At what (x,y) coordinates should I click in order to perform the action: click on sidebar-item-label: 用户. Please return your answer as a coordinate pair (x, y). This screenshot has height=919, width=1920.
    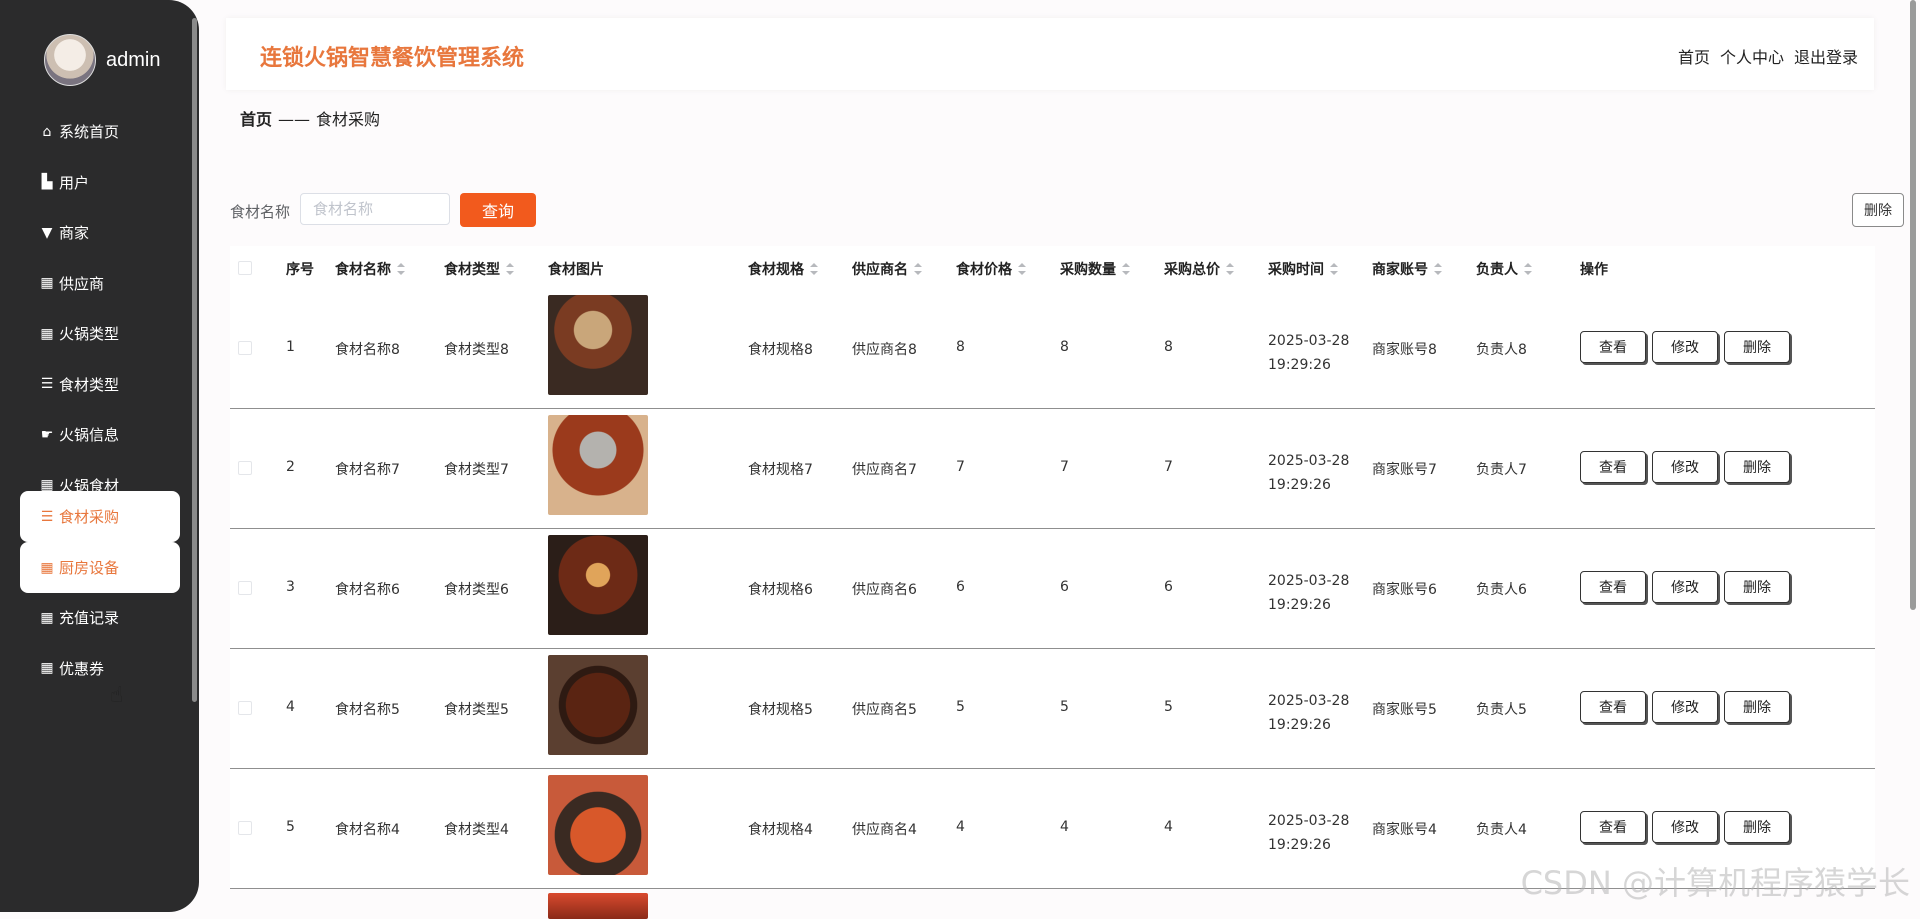
    Looking at the image, I should click on (74, 182).